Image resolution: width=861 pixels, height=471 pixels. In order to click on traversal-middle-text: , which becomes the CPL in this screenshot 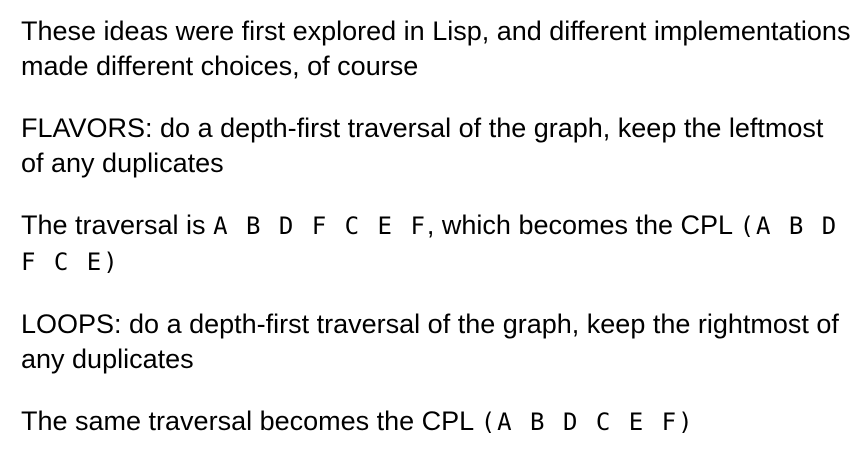, I will do `click(583, 225)`.